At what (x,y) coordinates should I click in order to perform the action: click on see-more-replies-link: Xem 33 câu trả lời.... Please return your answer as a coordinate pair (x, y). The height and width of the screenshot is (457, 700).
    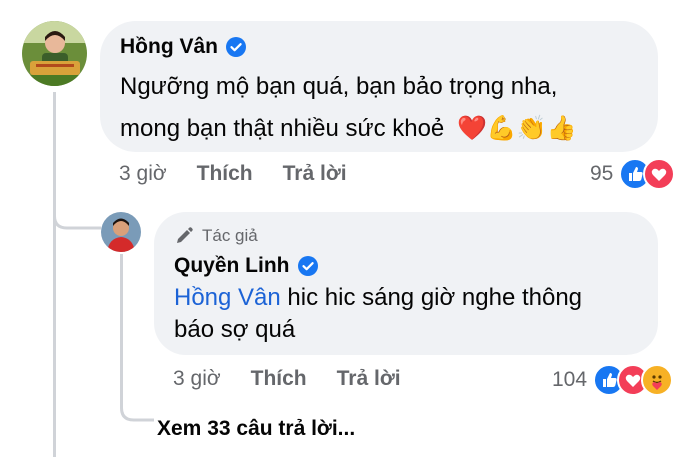
    Looking at the image, I should click on (256, 429).